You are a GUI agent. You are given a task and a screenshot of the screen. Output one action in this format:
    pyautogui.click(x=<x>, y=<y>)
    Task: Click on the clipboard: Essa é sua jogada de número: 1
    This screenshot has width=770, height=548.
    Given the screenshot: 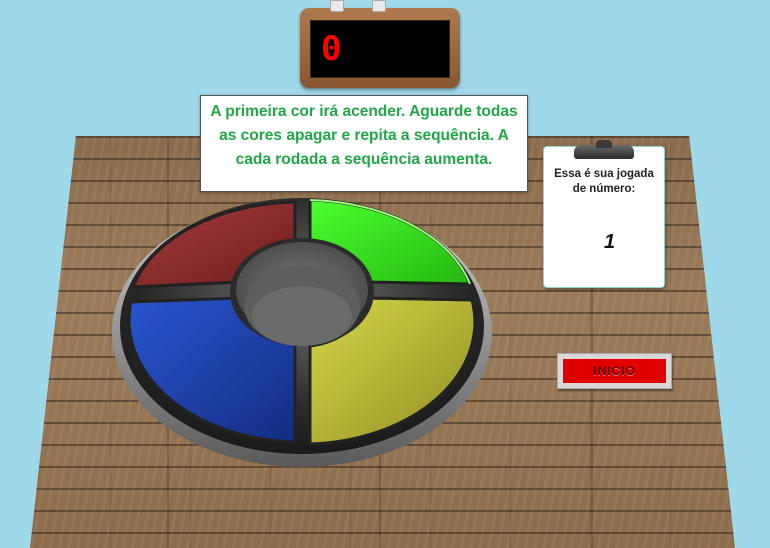 What is the action you would take?
    pyautogui.click(x=604, y=214)
    